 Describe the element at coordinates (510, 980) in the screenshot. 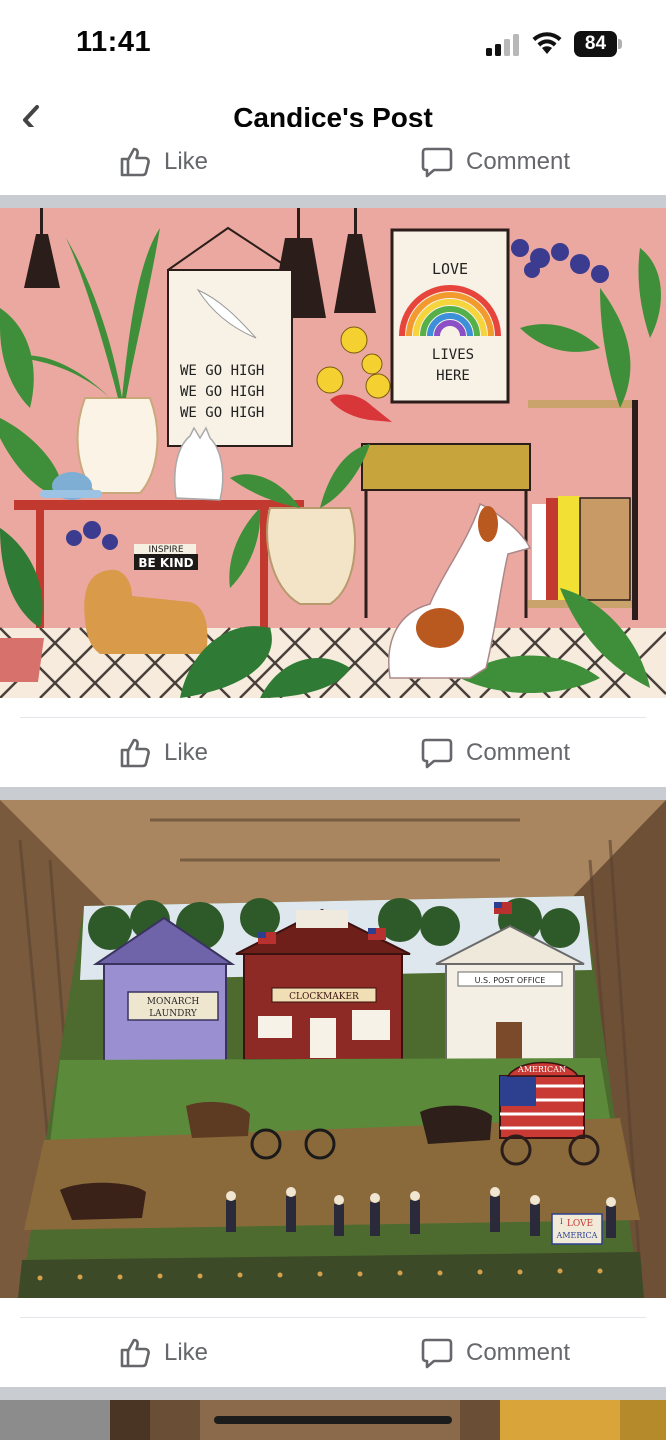

I see `post-office-sign: U.S. POST OFFICE` at that location.